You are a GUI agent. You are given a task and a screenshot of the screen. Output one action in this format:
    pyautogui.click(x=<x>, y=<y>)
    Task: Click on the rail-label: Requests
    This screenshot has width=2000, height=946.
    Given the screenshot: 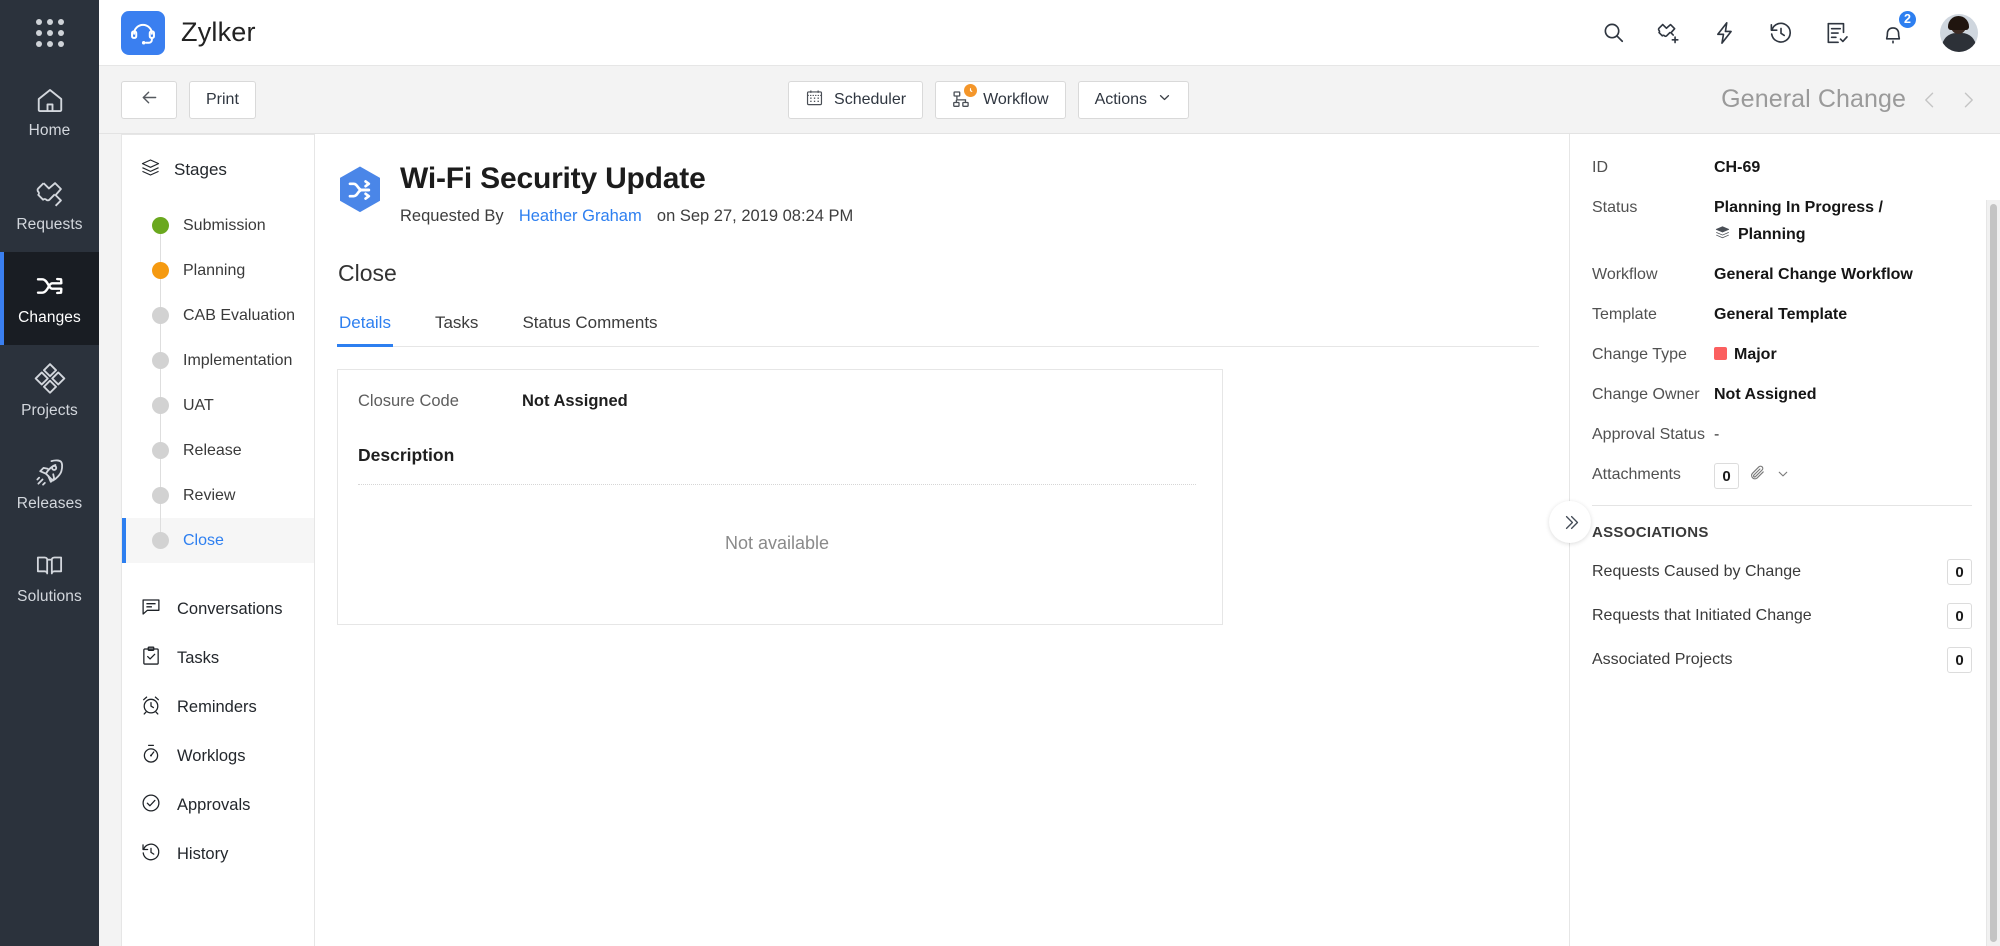 What is the action you would take?
    pyautogui.click(x=49, y=224)
    